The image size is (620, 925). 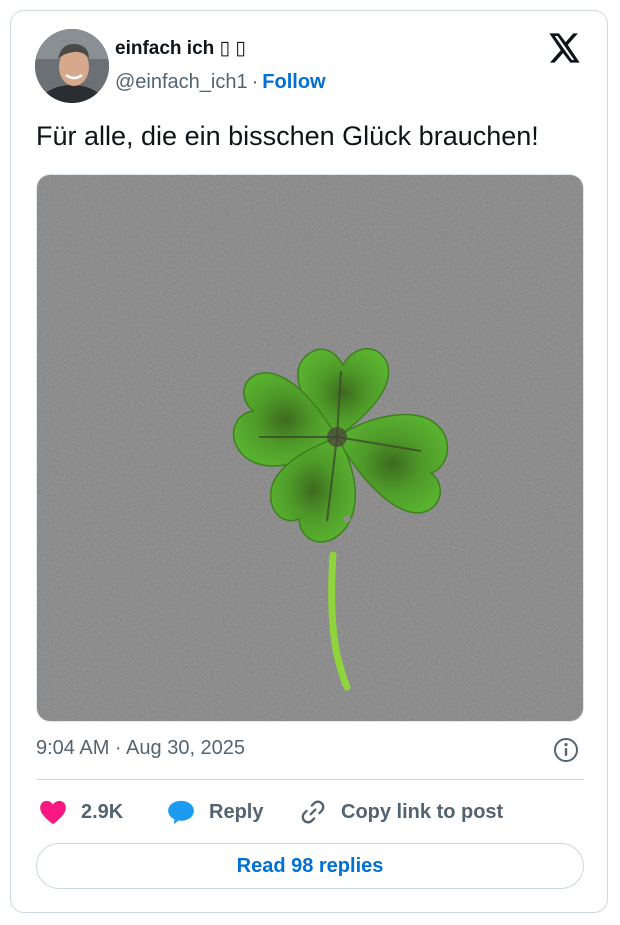 I want to click on like-count: 2.9K, so click(x=102, y=811).